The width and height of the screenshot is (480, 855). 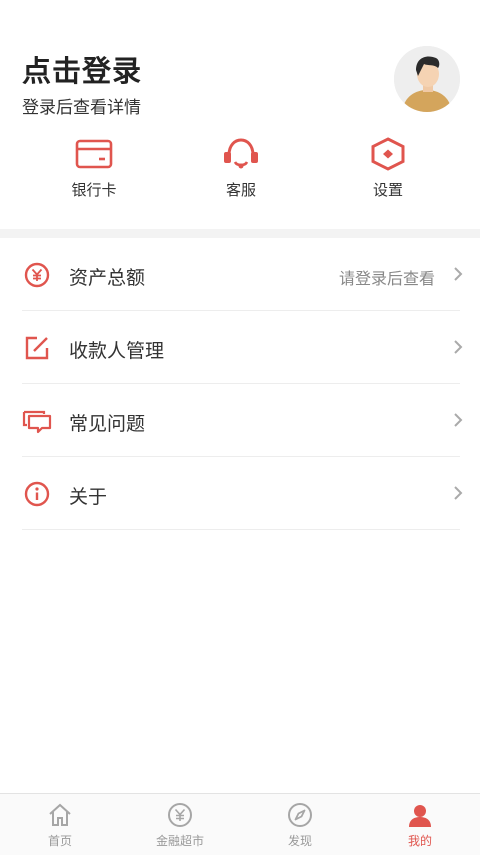 What do you see at coordinates (240, 233) in the screenshot?
I see `section-divider` at bounding box center [240, 233].